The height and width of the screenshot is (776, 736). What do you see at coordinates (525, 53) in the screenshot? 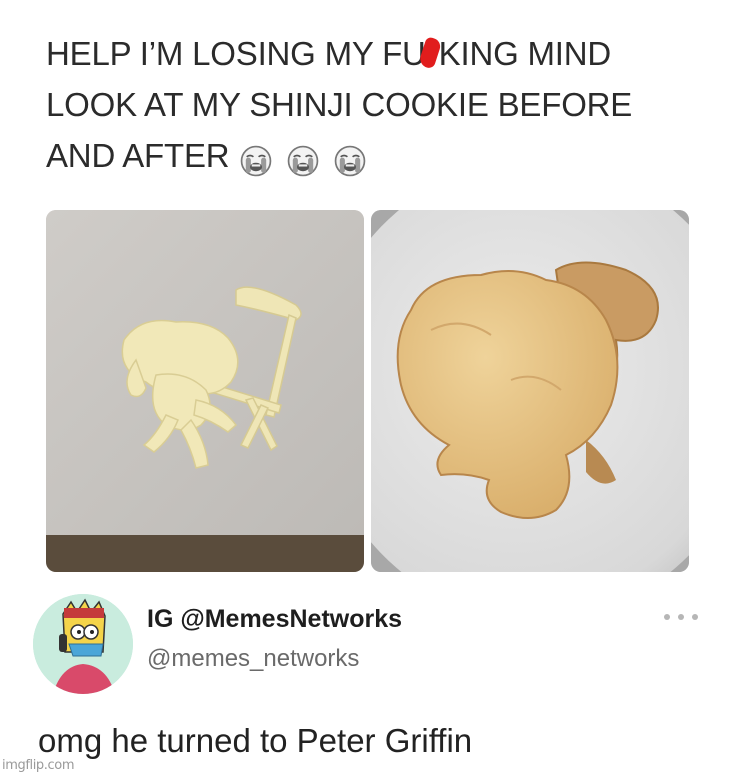
I see `post-line-1-part-2: KING MIND` at bounding box center [525, 53].